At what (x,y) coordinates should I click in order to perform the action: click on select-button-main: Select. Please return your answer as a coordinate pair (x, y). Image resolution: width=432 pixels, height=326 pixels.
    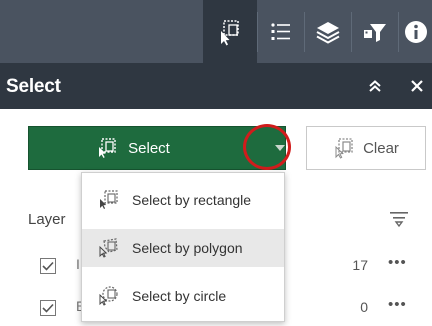
    Looking at the image, I should click on (133, 148).